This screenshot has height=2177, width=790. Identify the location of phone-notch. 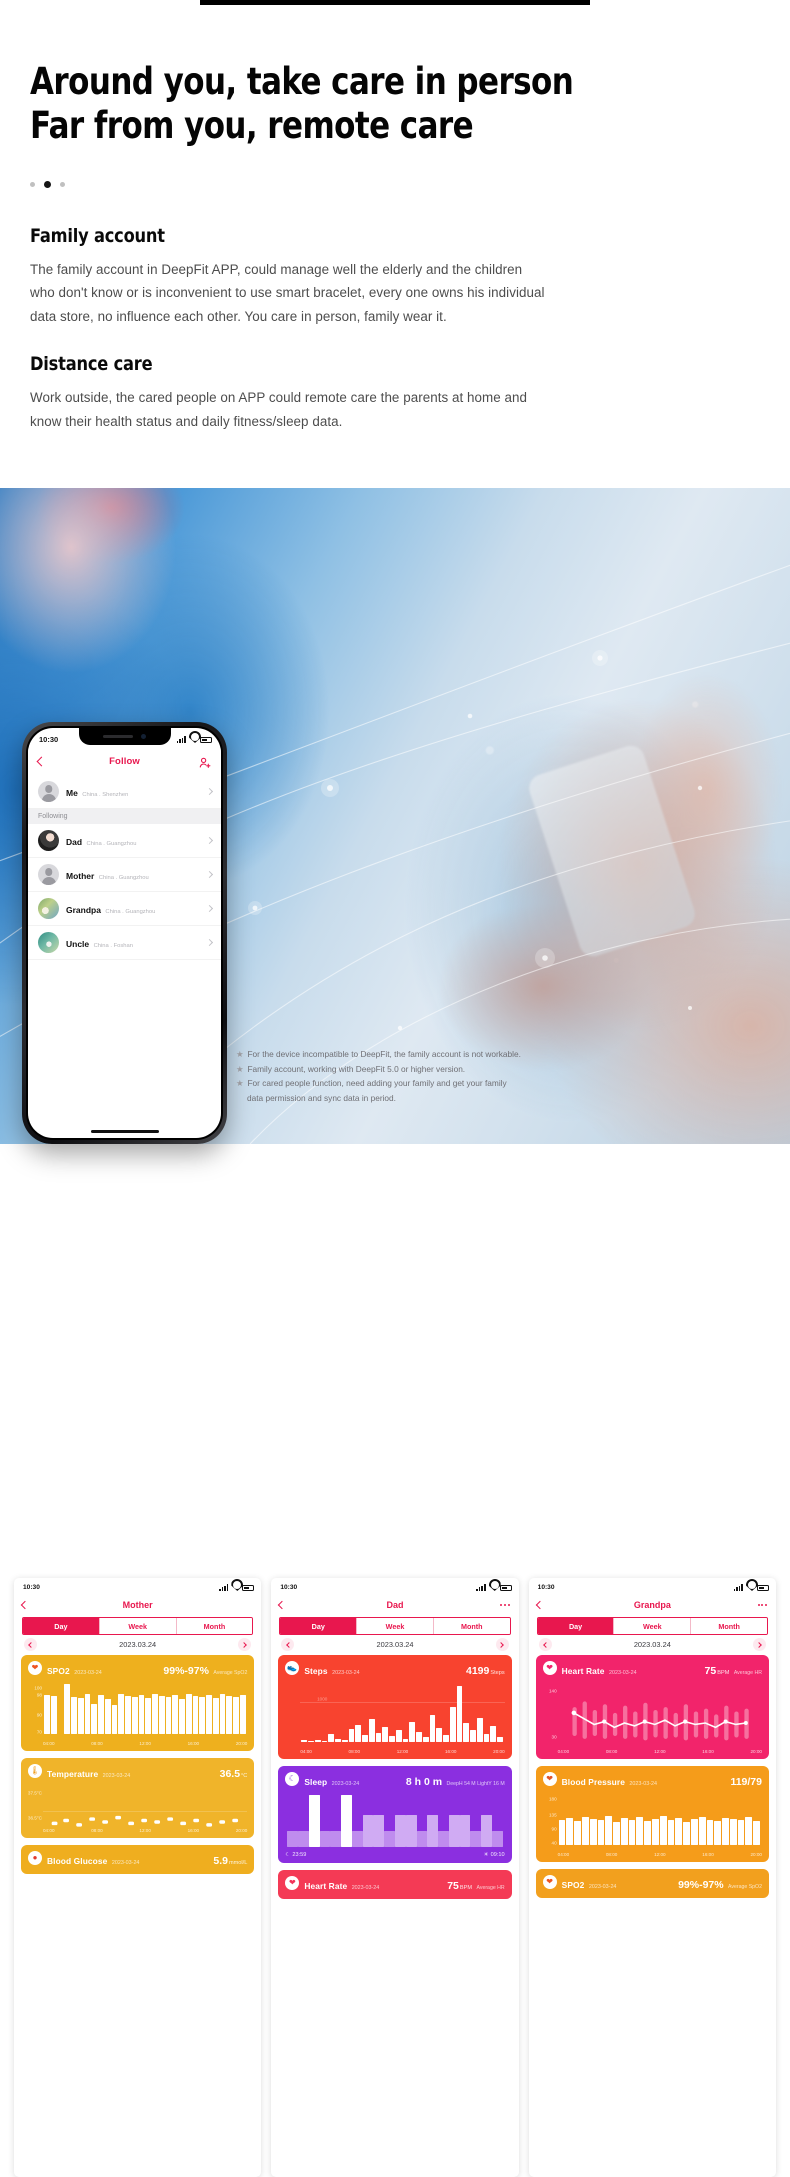
(124, 736).